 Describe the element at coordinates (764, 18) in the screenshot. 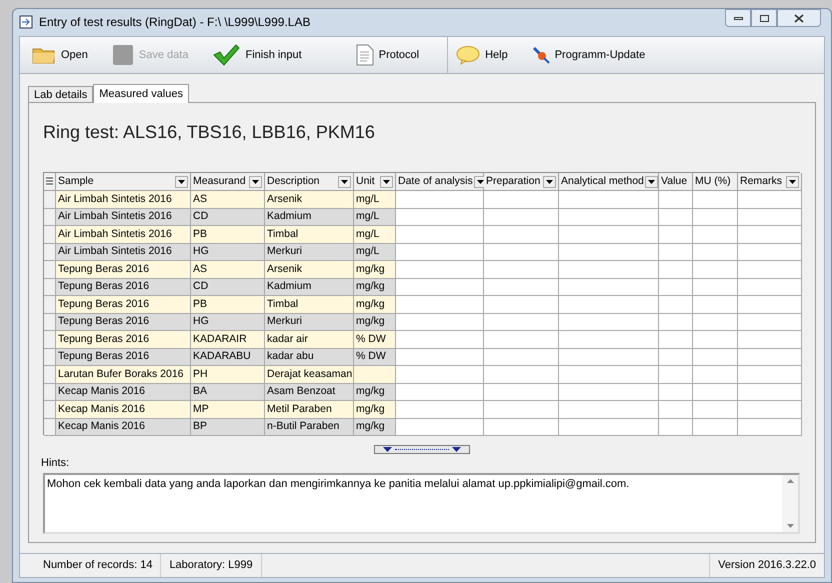

I see `maximize-button` at that location.